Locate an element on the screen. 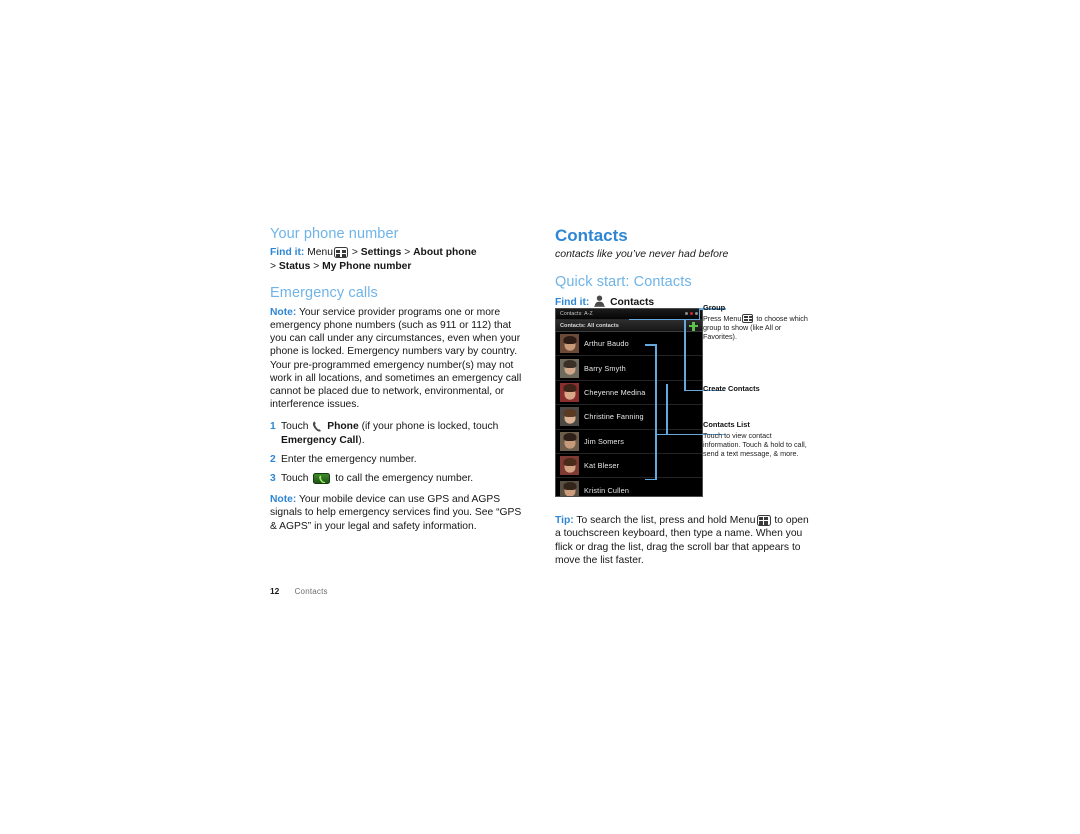 The width and height of the screenshot is (1080, 834). contact-name: Christine Fanning is located at coordinates (614, 417).